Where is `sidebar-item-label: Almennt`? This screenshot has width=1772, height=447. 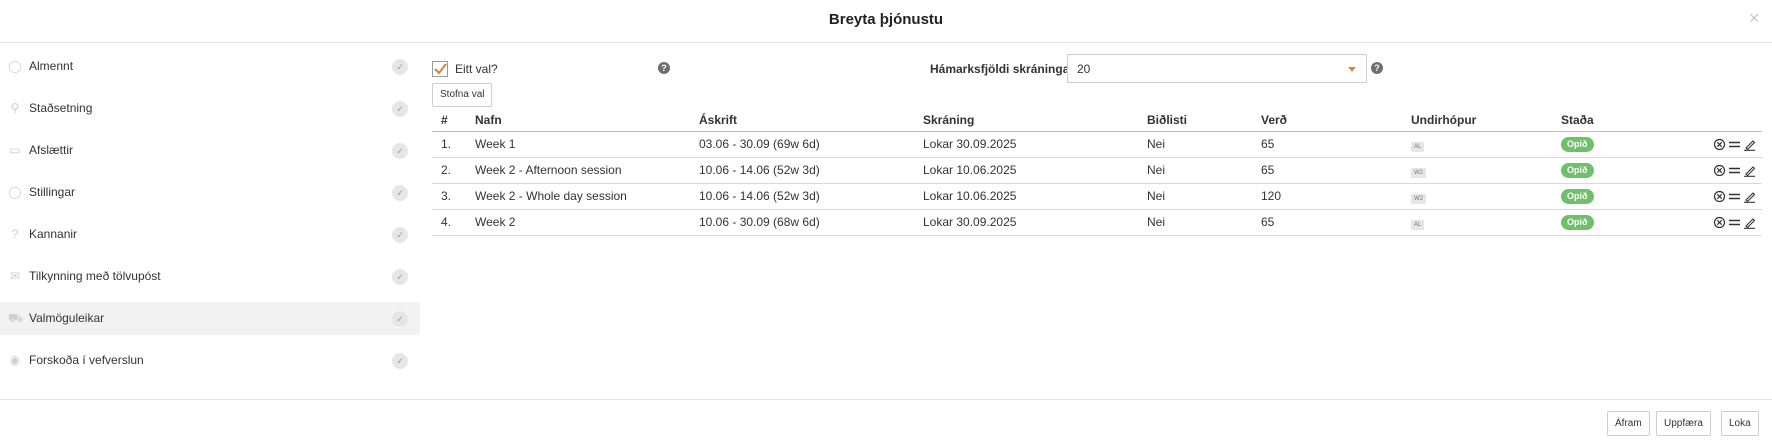 sidebar-item-label: Almennt is located at coordinates (51, 66).